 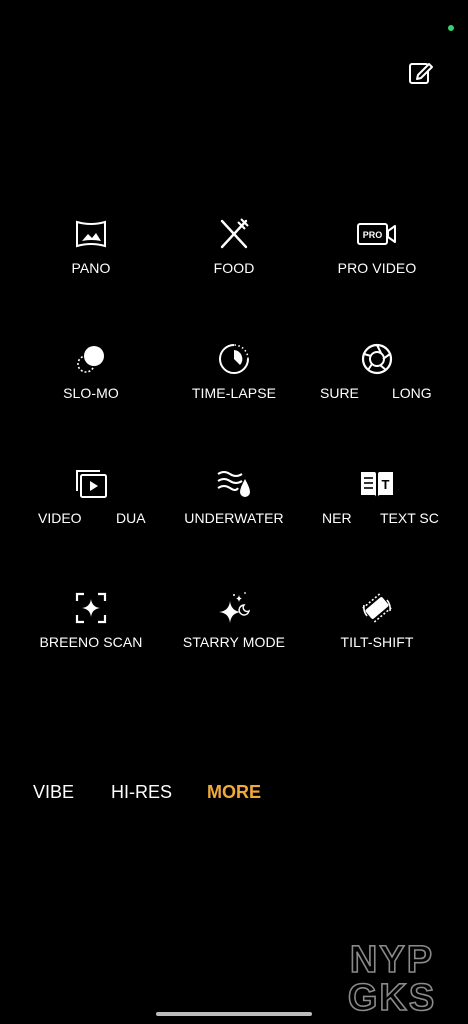 I want to click on mode-label-right: LONG, so click(x=412, y=393).